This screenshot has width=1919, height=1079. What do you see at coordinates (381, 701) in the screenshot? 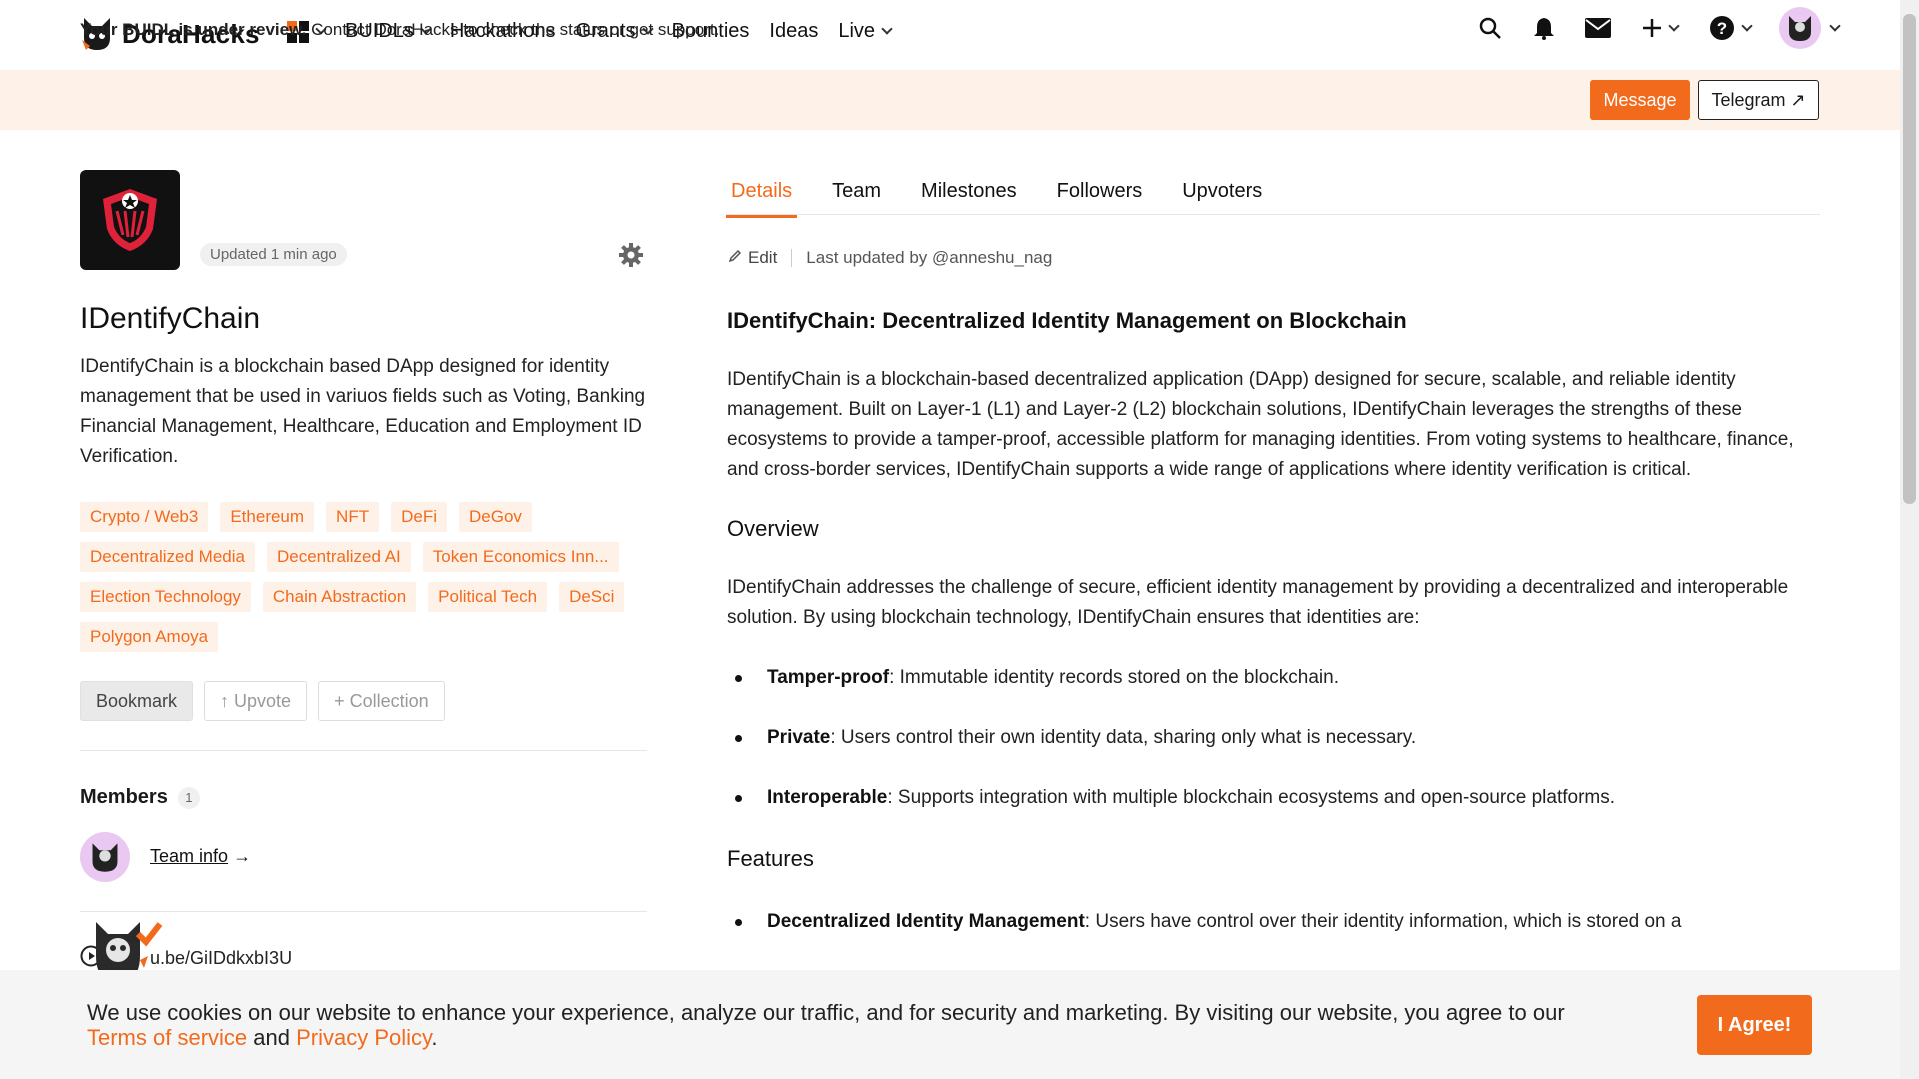
I see `add-collection-button: + Collection` at bounding box center [381, 701].